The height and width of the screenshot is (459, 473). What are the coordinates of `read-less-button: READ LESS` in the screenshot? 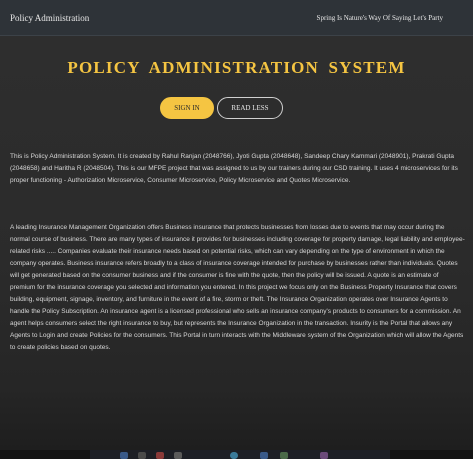 It's located at (250, 108).